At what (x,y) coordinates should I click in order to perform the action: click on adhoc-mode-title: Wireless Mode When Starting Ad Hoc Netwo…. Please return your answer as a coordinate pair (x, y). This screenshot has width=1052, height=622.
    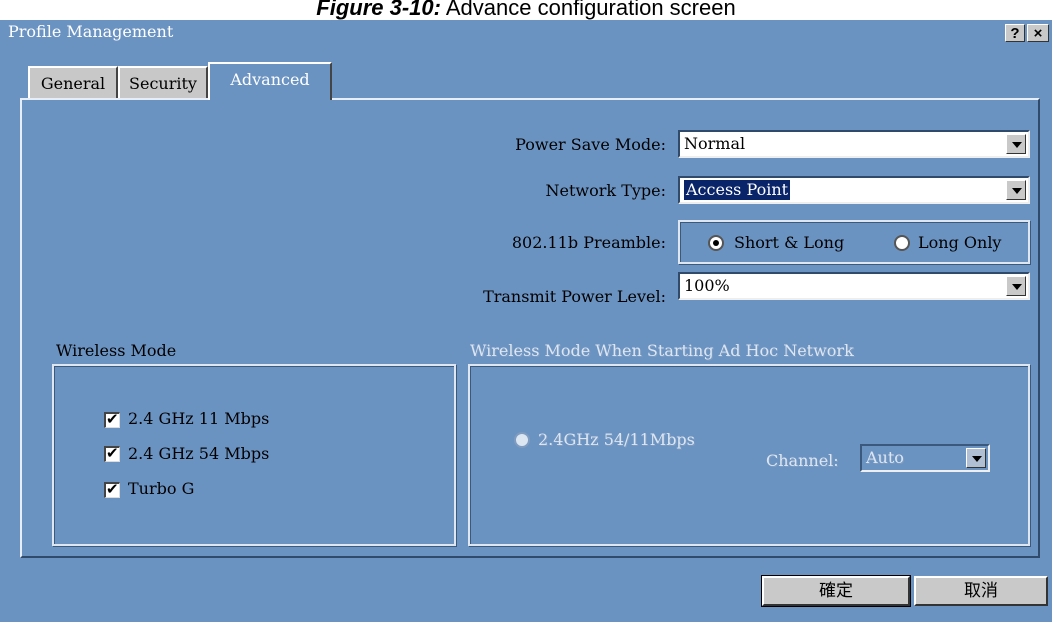
    Looking at the image, I should click on (662, 350).